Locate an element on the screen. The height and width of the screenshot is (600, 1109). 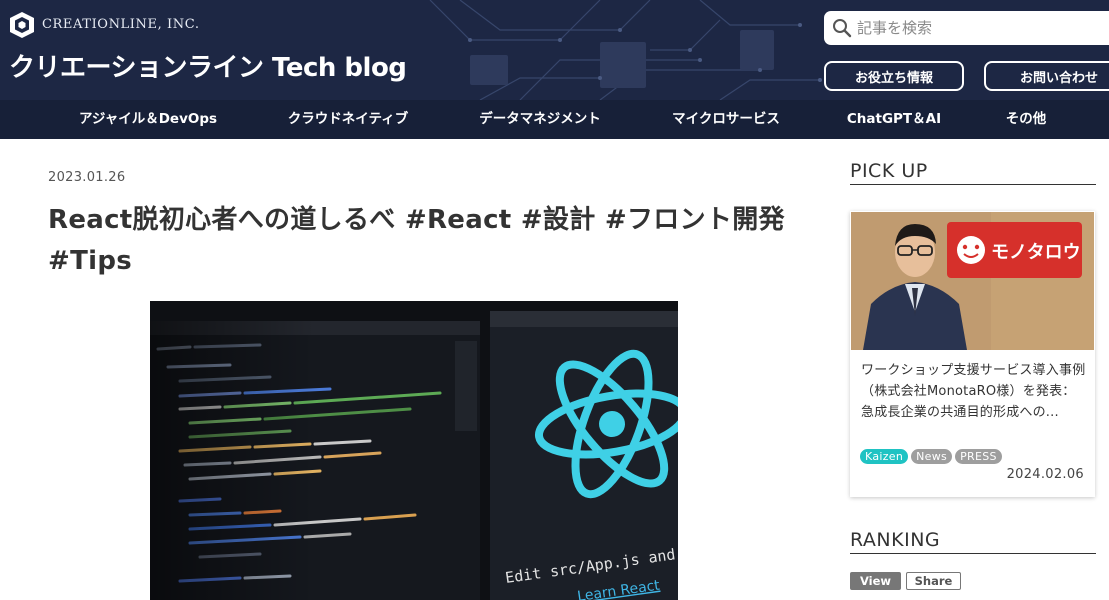
tag-news: News is located at coordinates (932, 456).